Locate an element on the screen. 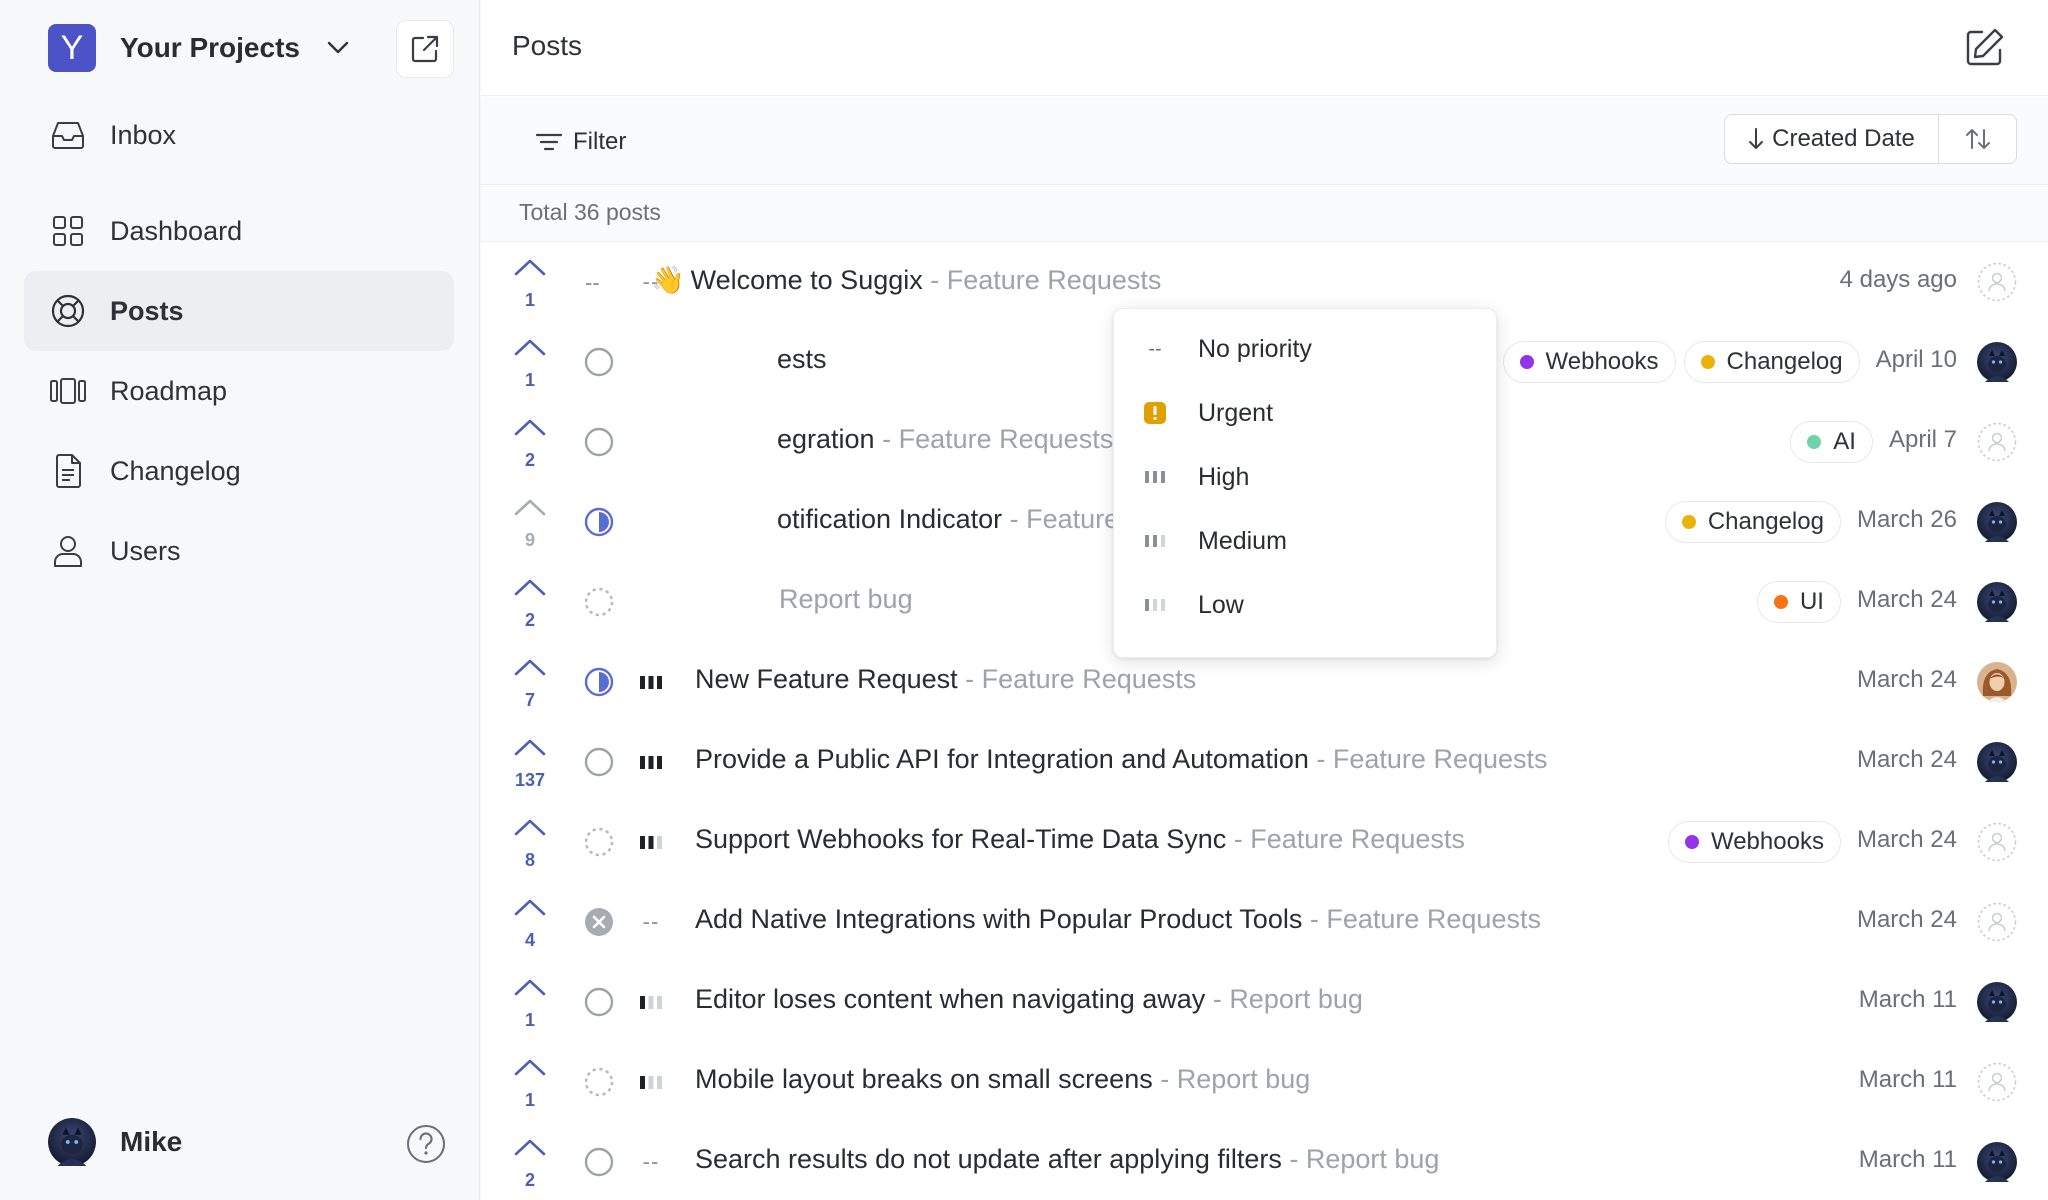  priority-option-urgent: Urgent is located at coordinates (1306, 413).